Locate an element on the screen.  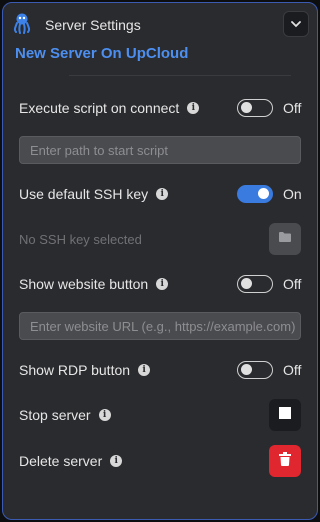
website-button-row: Show website button i Off is located at coordinates (160, 284).